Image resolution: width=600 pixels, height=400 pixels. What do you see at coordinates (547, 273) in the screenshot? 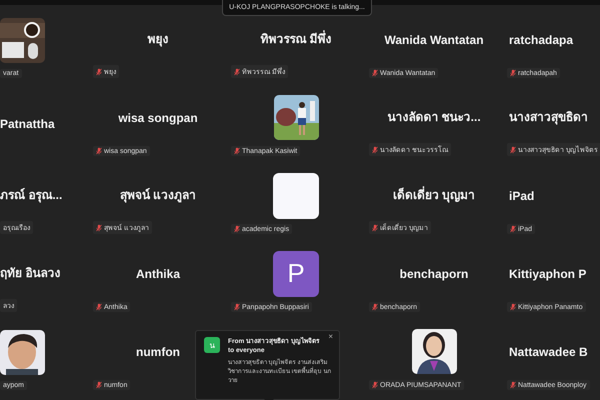
I see `participant-name: Kittiyaphon P` at bounding box center [547, 273].